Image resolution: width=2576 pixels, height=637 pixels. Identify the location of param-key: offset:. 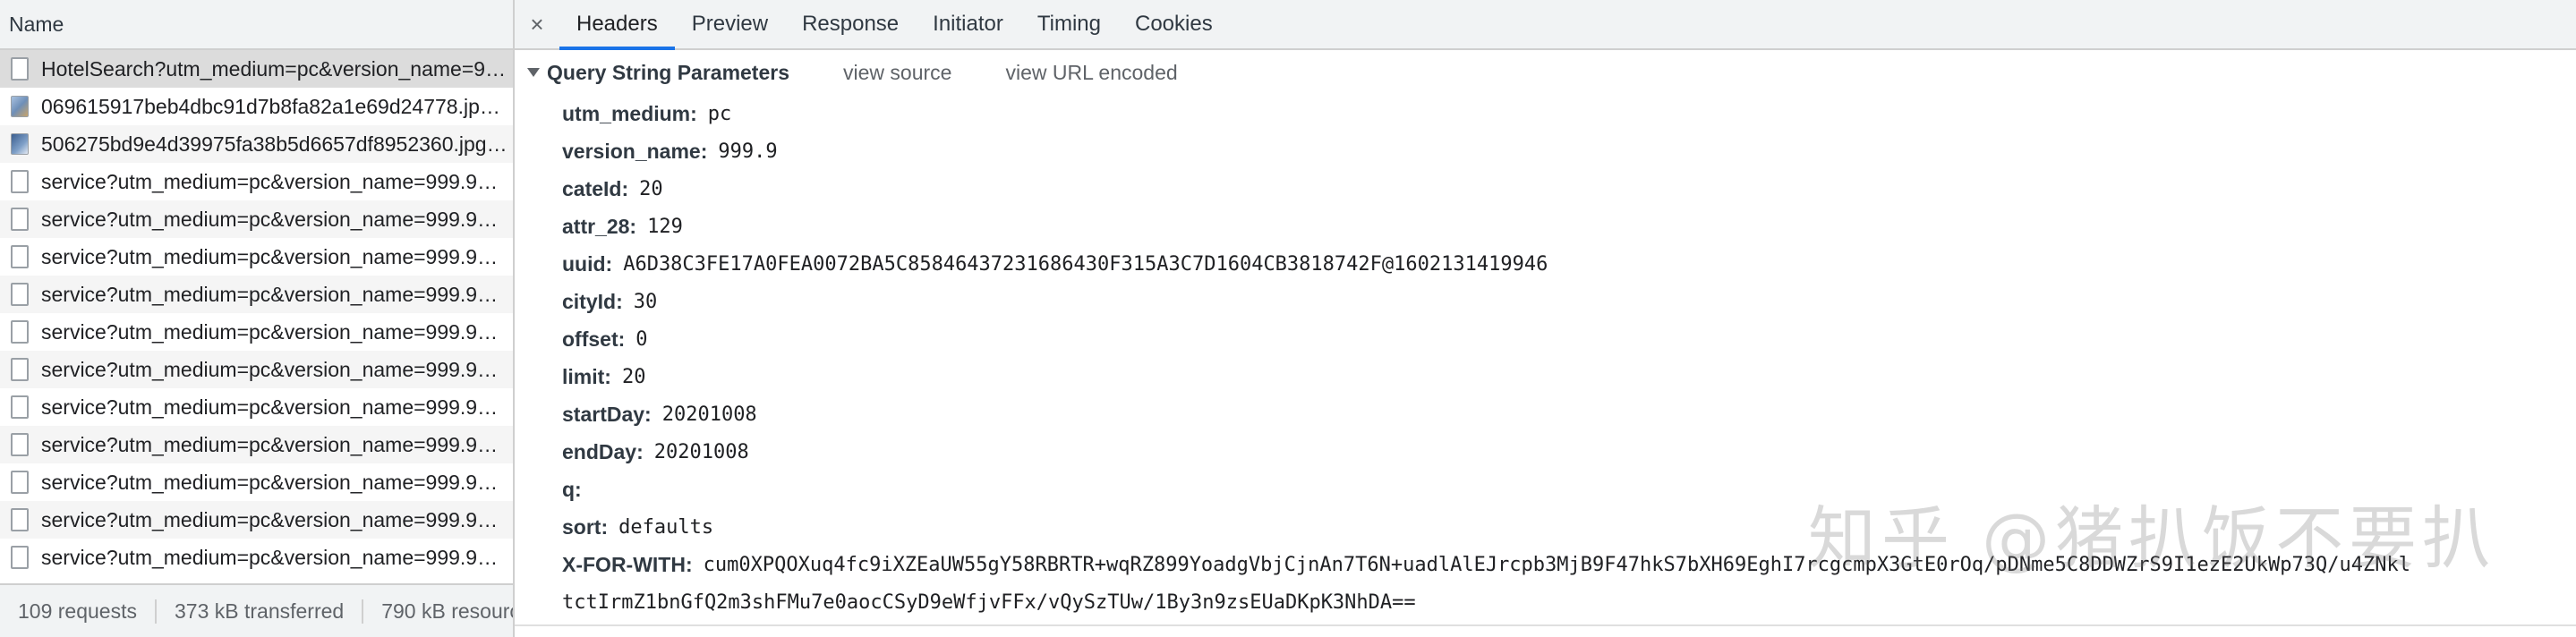
(594, 339).